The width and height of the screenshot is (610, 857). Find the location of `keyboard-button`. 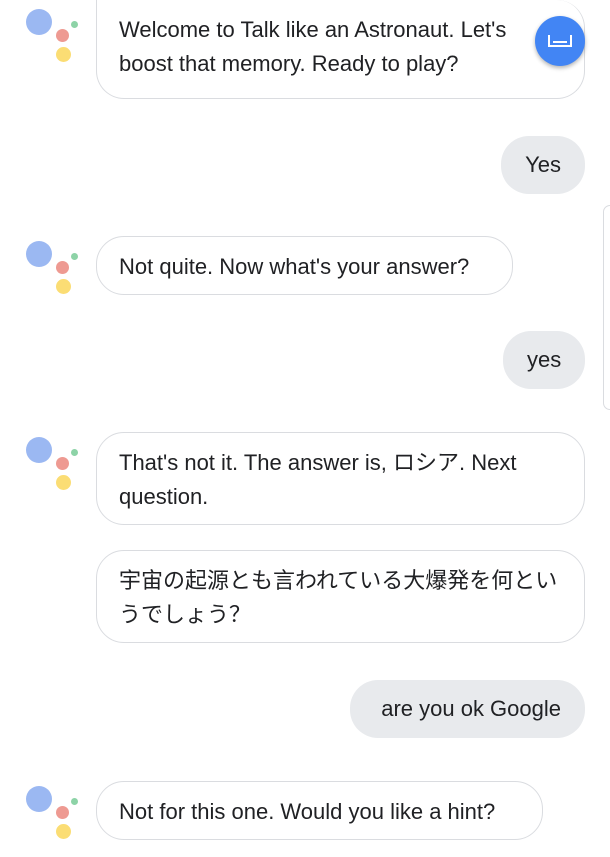

keyboard-button is located at coordinates (560, 41).